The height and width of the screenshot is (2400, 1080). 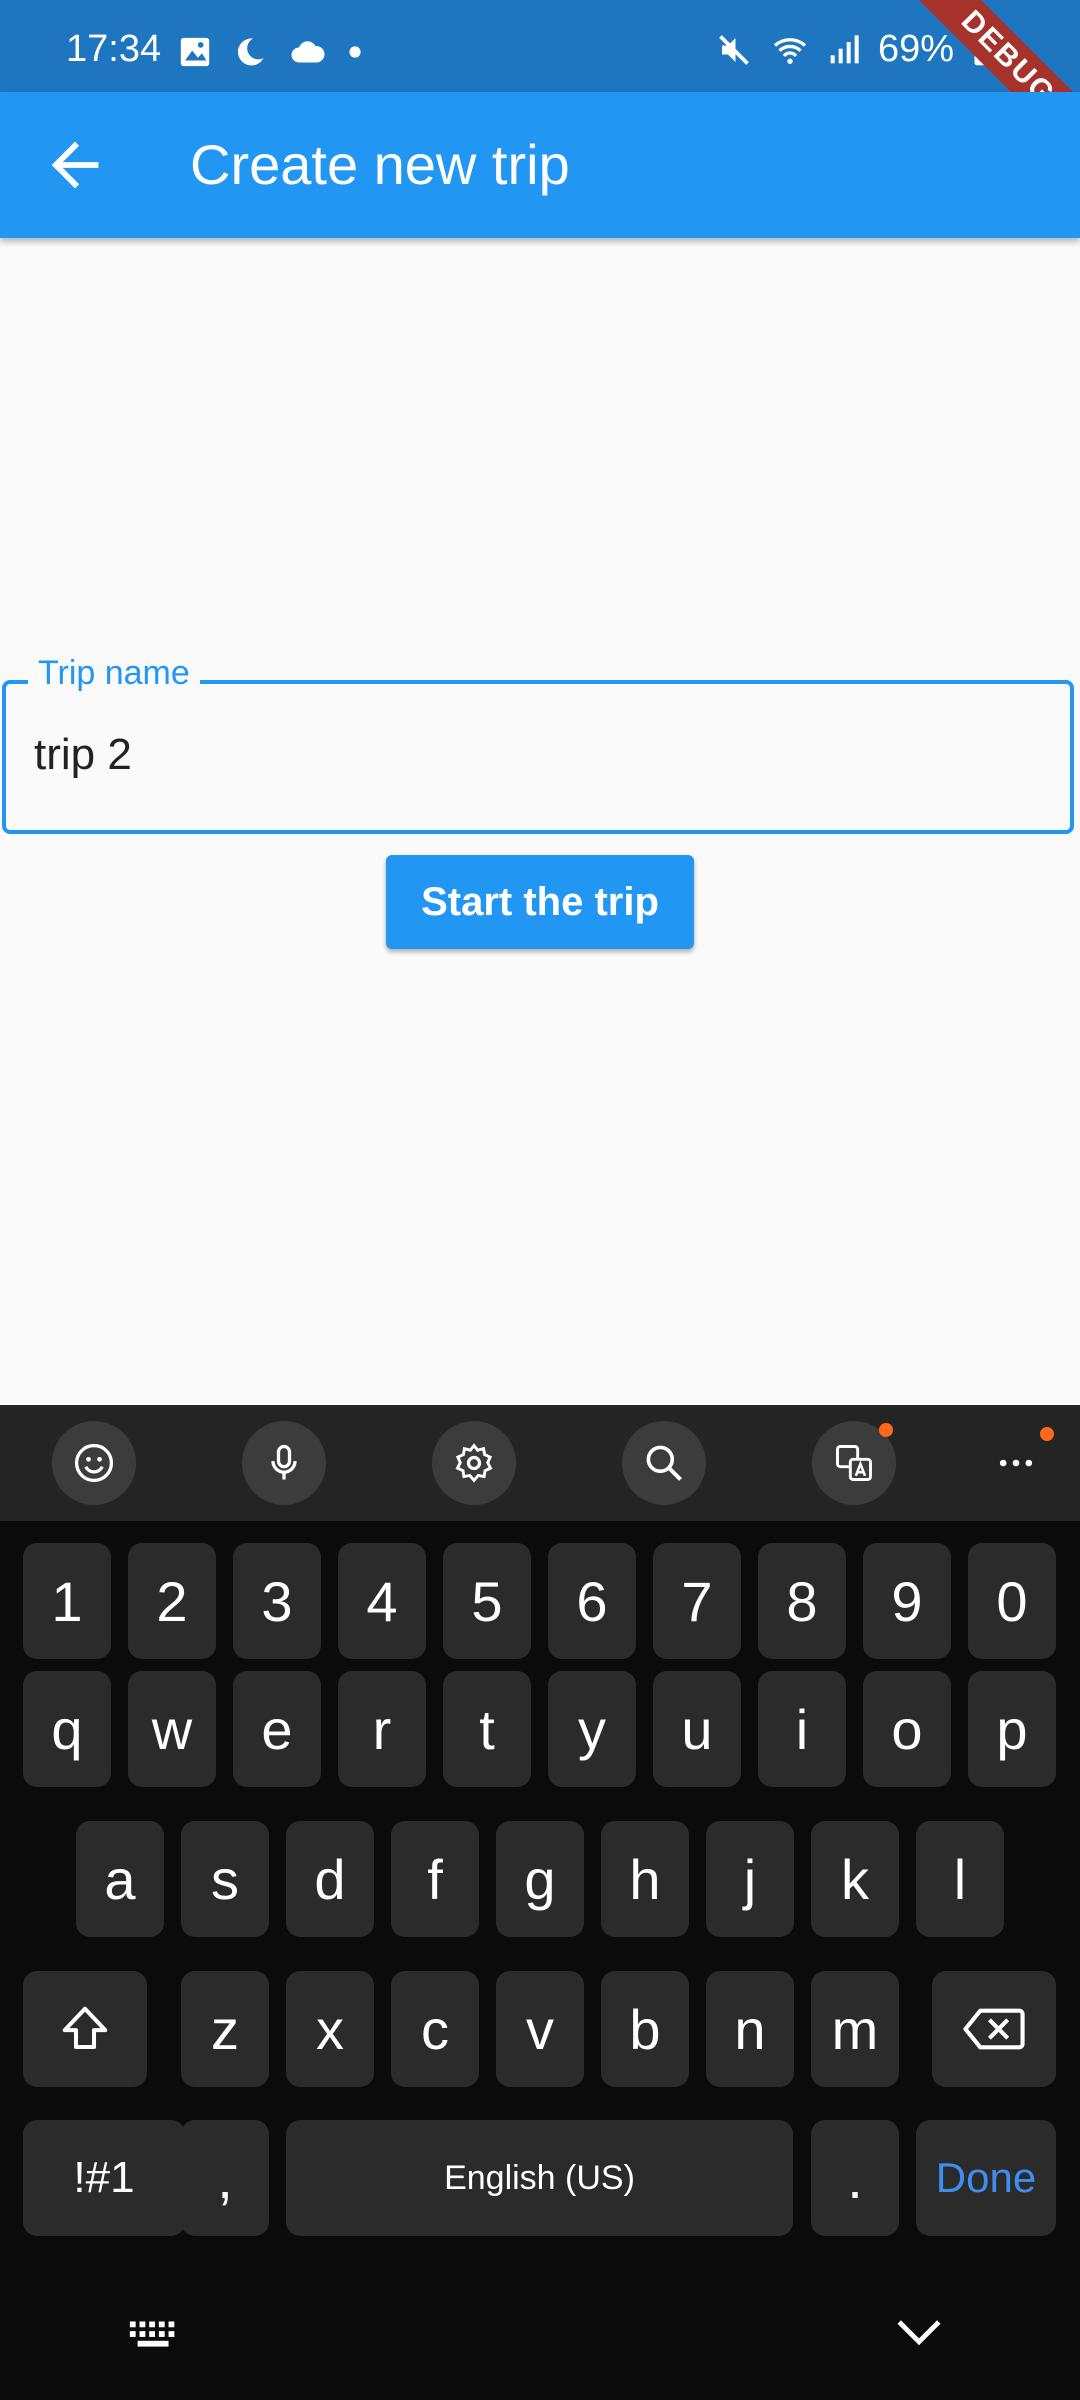 I want to click on emoji-button, so click(x=94, y=1463).